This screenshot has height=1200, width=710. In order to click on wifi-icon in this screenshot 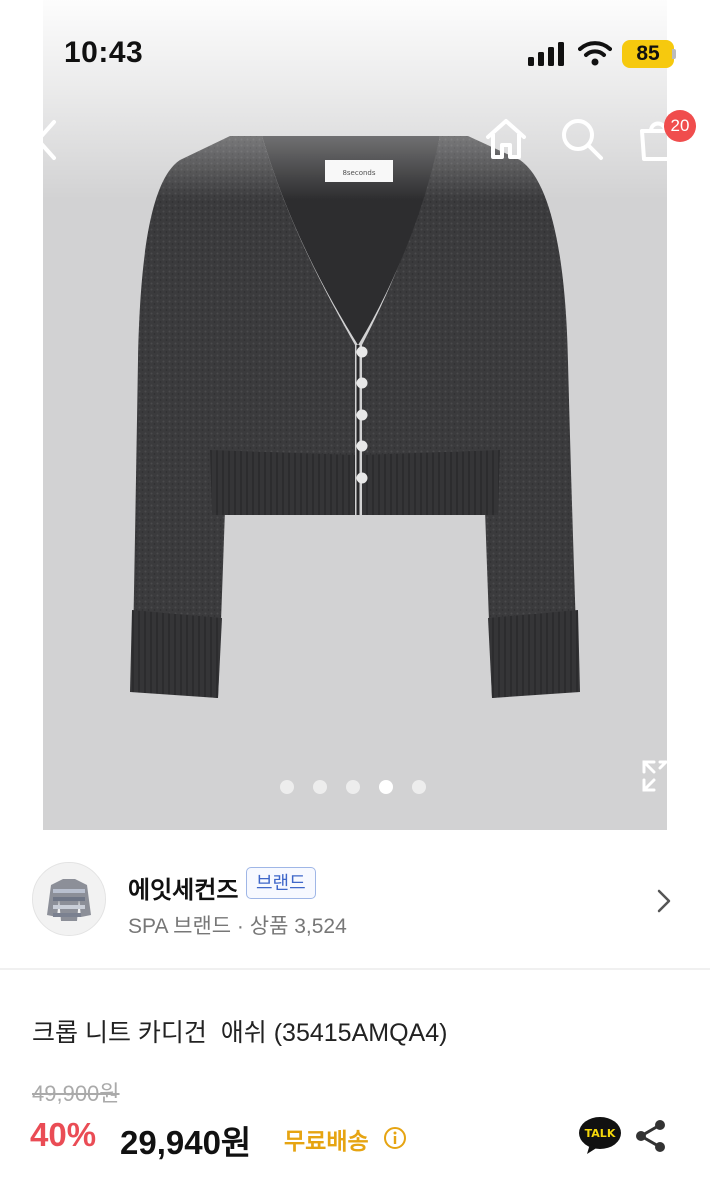, I will do `click(595, 53)`.